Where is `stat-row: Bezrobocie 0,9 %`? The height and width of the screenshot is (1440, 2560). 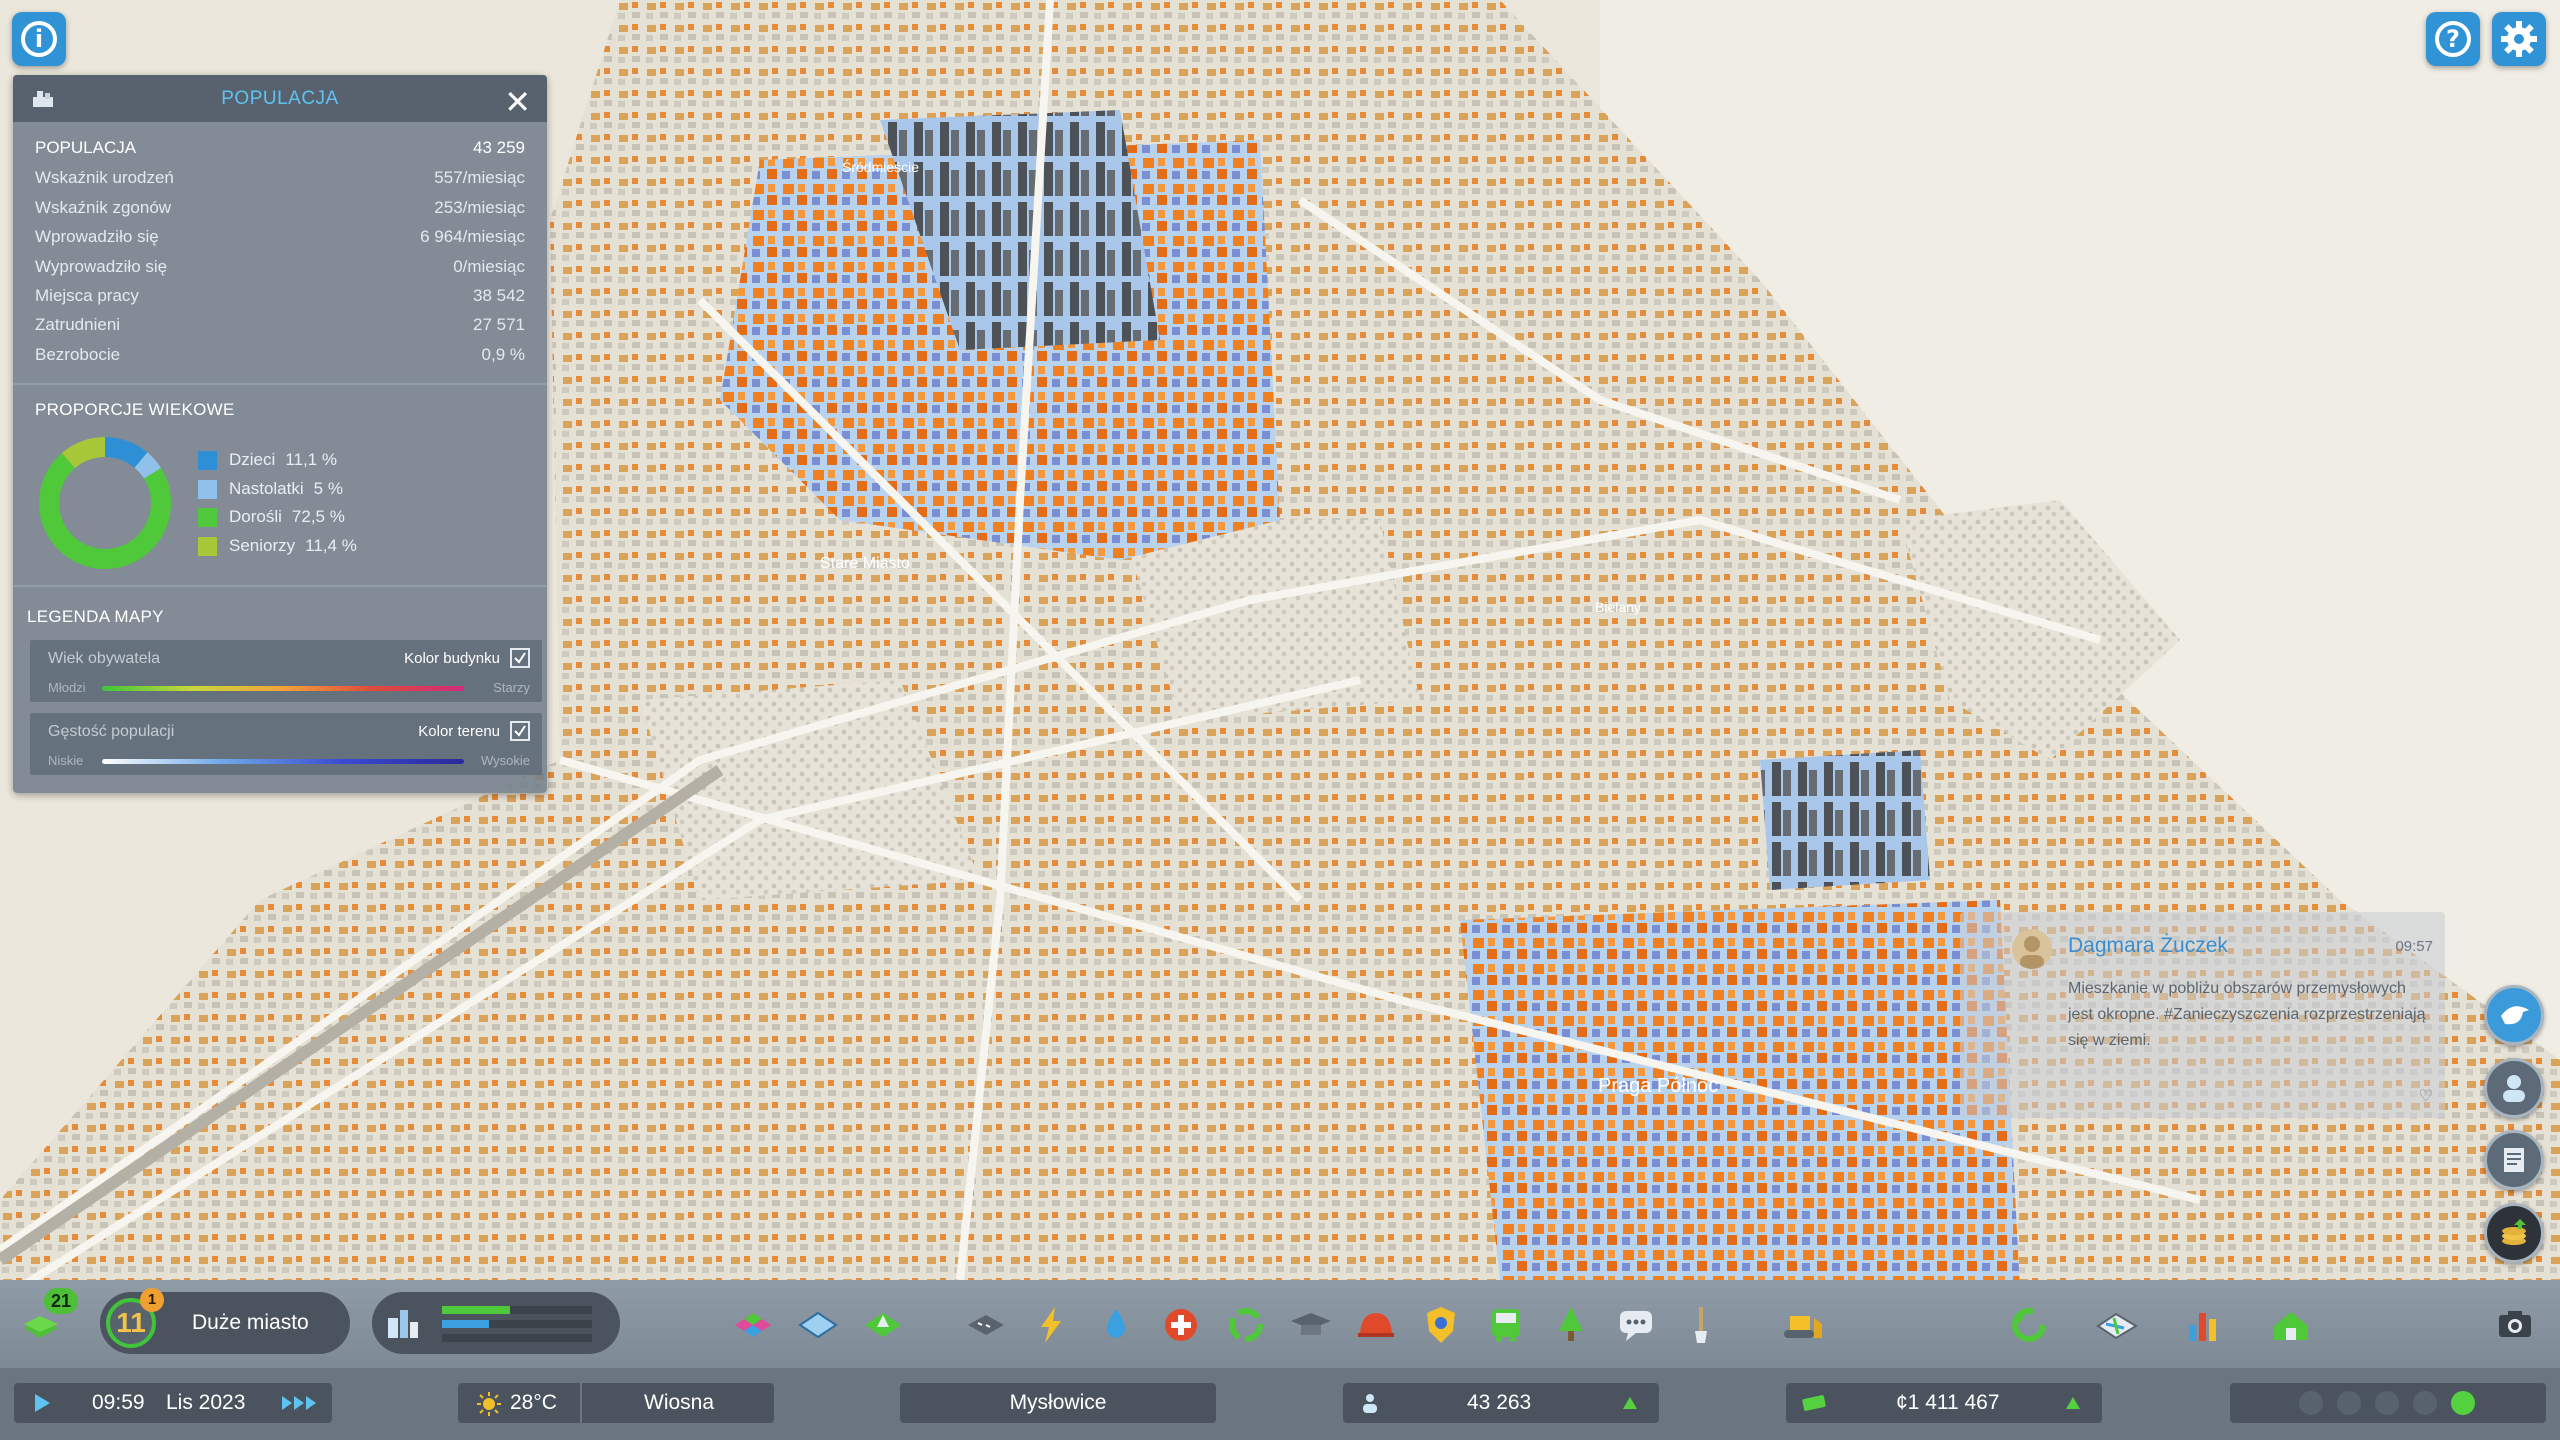 stat-row: Bezrobocie 0,9 % is located at coordinates (280, 355).